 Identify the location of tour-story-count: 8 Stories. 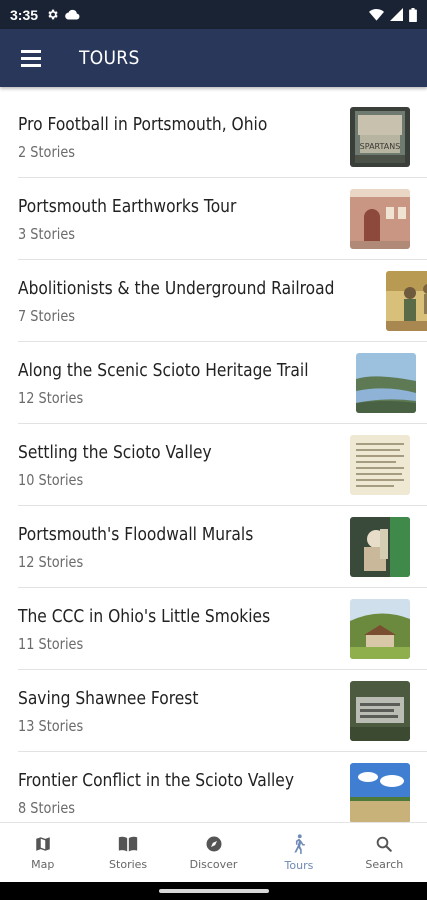
(47, 807).